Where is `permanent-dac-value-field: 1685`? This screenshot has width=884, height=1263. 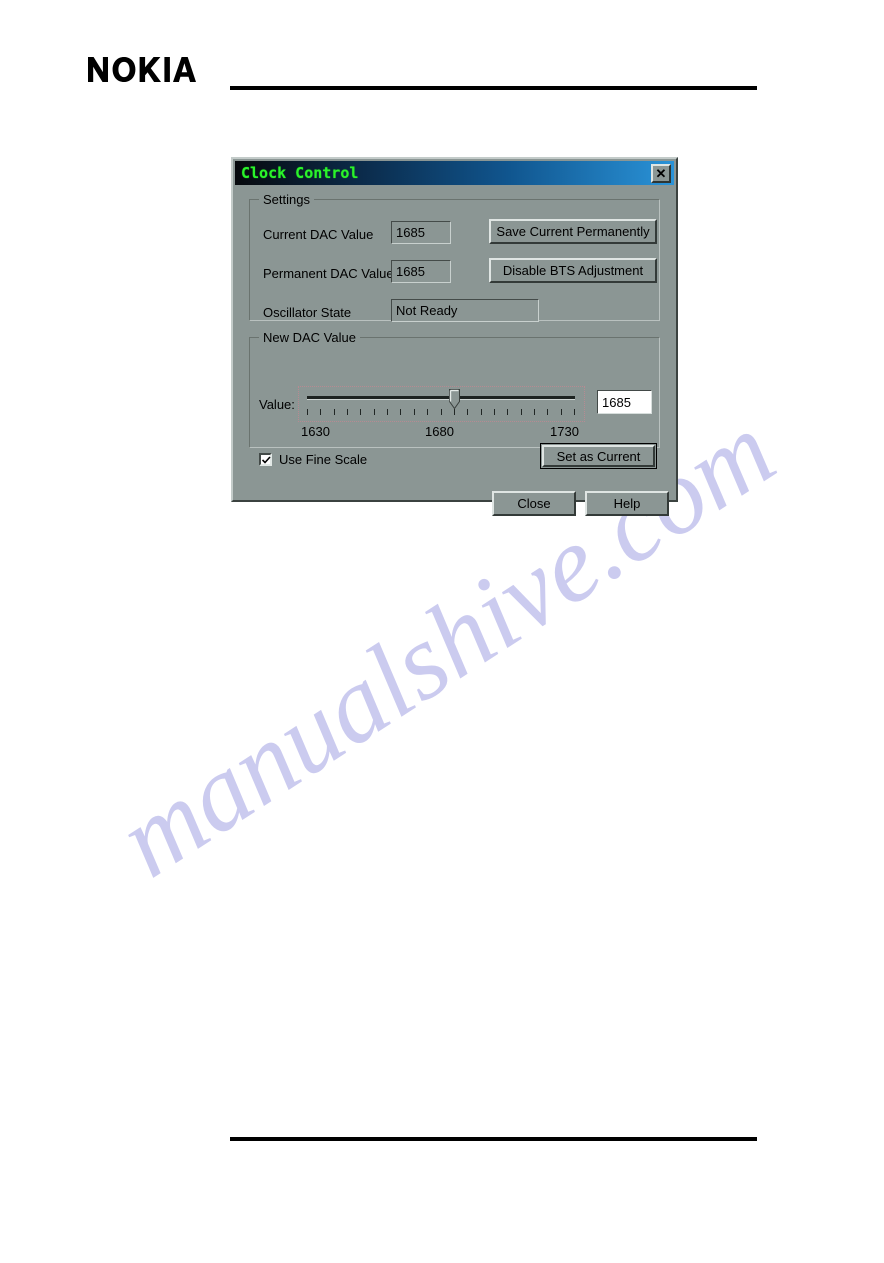 permanent-dac-value-field: 1685 is located at coordinates (421, 271).